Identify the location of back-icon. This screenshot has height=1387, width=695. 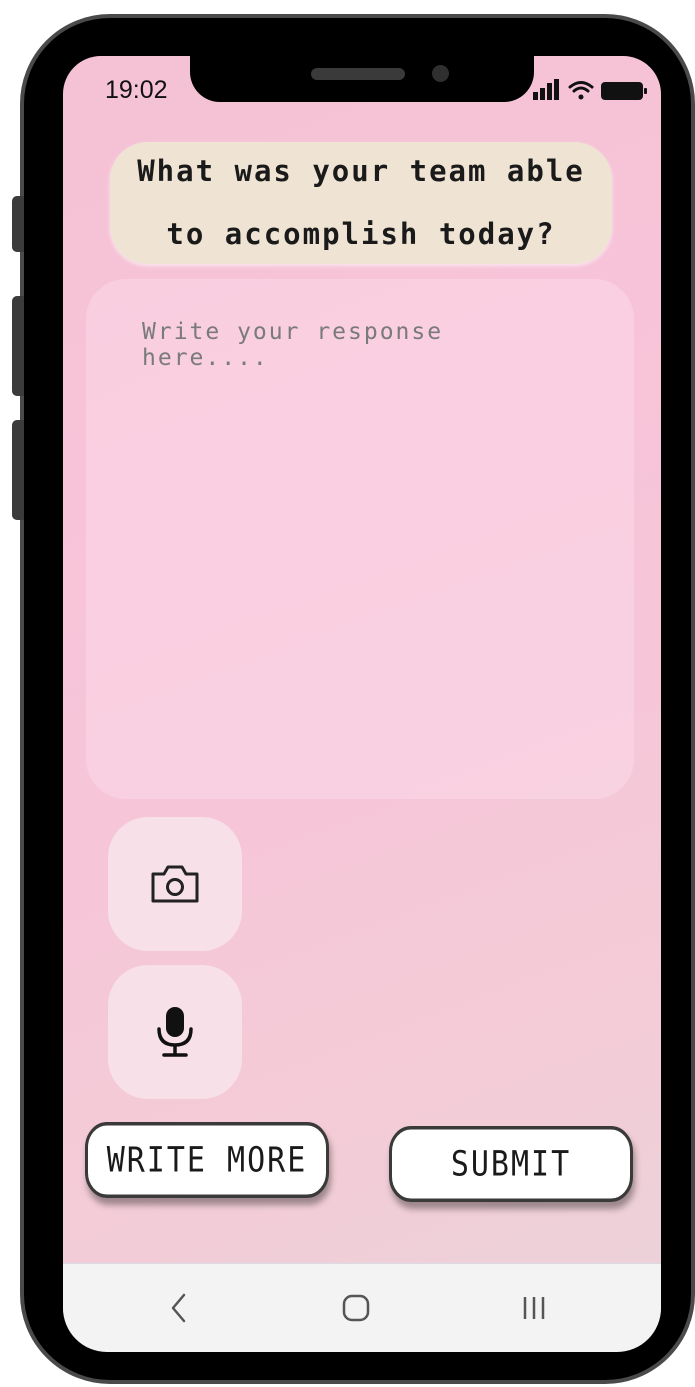
(178, 1308).